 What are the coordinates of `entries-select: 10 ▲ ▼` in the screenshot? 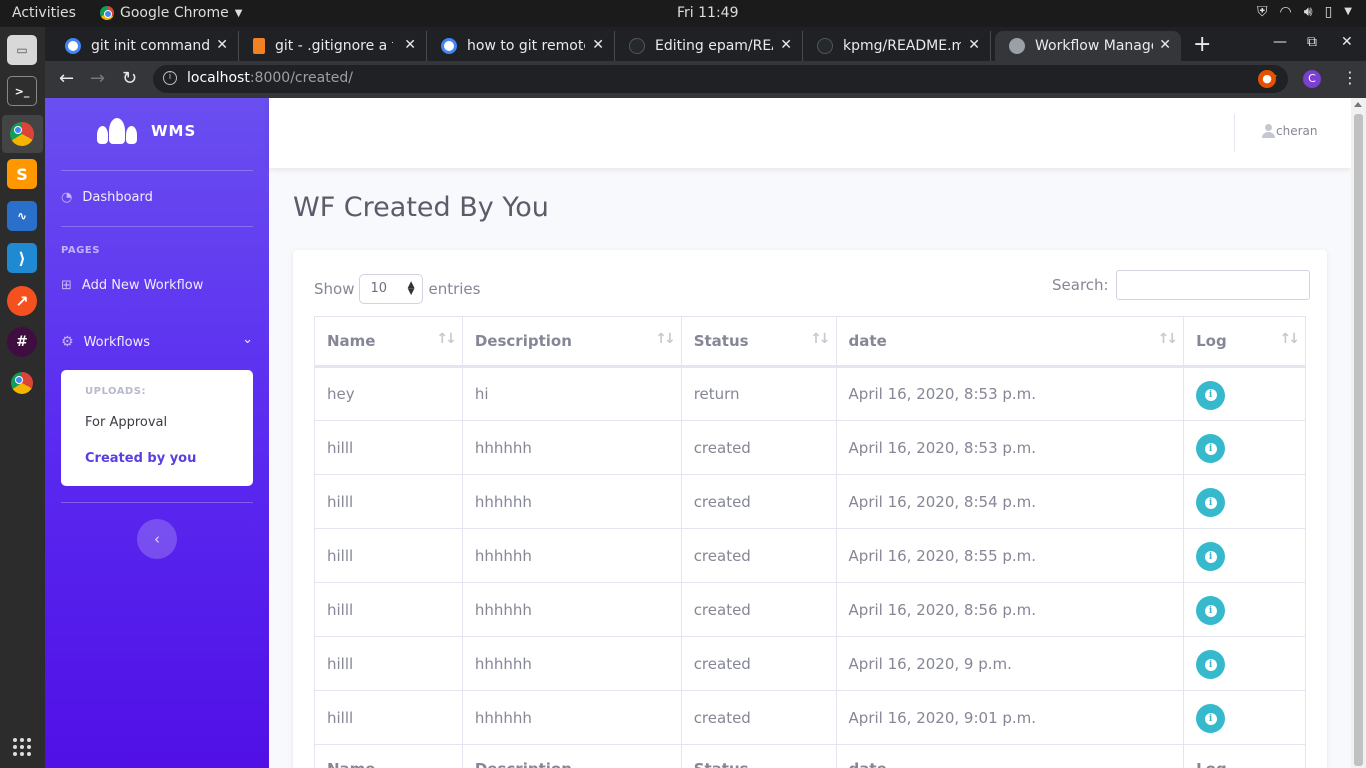 It's located at (391, 289).